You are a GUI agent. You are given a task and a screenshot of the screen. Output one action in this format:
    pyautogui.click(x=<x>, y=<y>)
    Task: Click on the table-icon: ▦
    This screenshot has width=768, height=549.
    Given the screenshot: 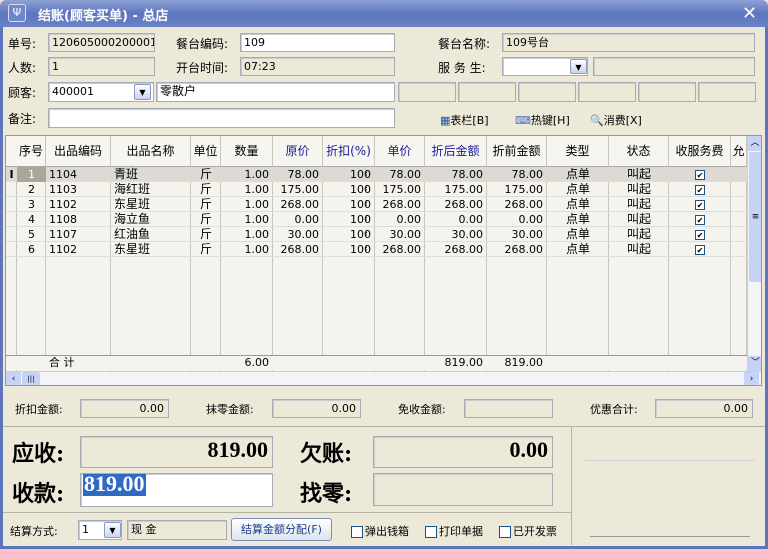 What is the action you would take?
    pyautogui.click(x=445, y=120)
    